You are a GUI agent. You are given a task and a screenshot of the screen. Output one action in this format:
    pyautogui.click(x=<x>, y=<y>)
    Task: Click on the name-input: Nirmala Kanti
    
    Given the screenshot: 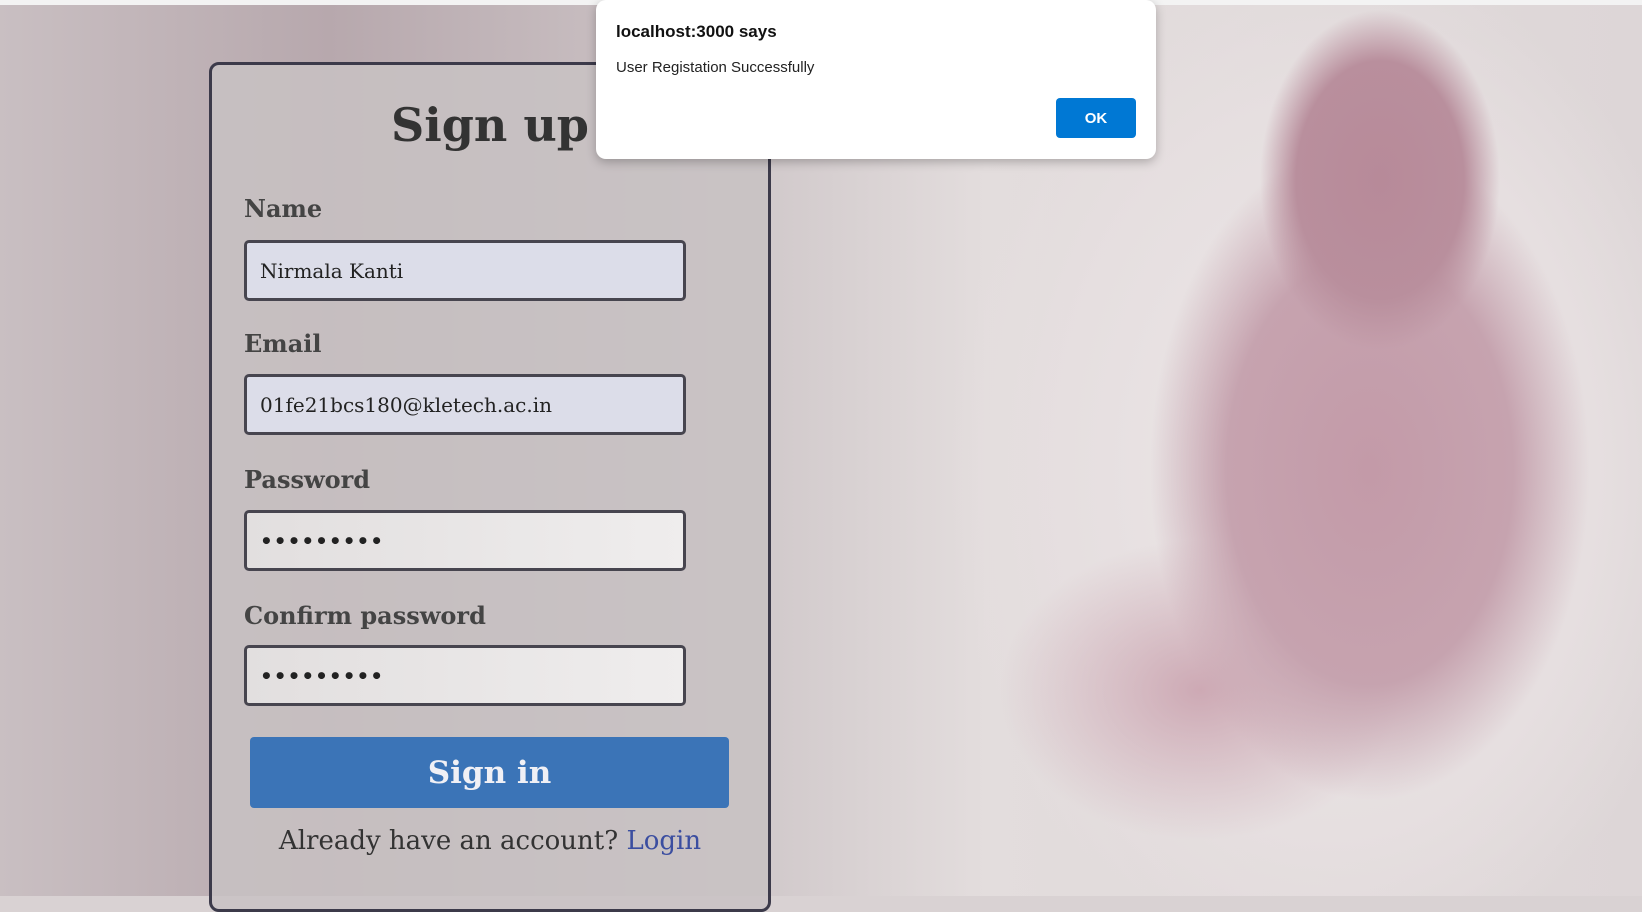 What is the action you would take?
    pyautogui.click(x=465, y=270)
    